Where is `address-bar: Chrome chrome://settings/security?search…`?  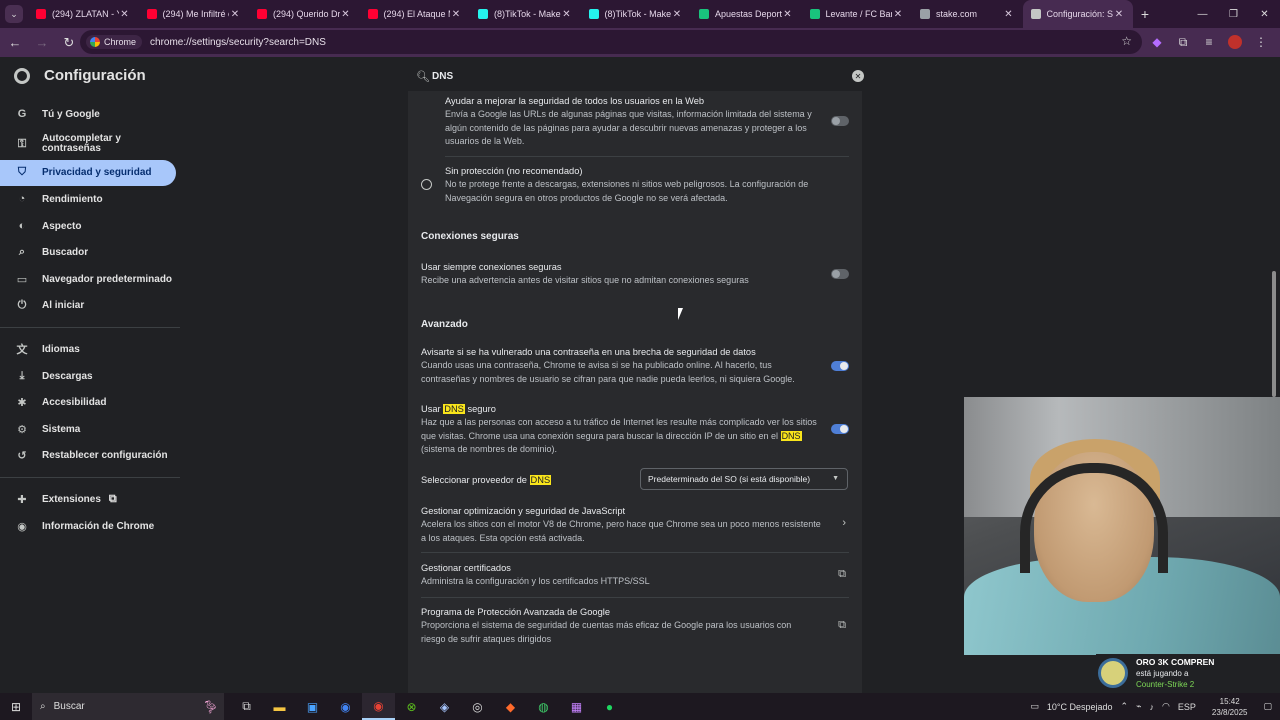
address-bar: Chrome chrome://settings/security?search… is located at coordinates (611, 42).